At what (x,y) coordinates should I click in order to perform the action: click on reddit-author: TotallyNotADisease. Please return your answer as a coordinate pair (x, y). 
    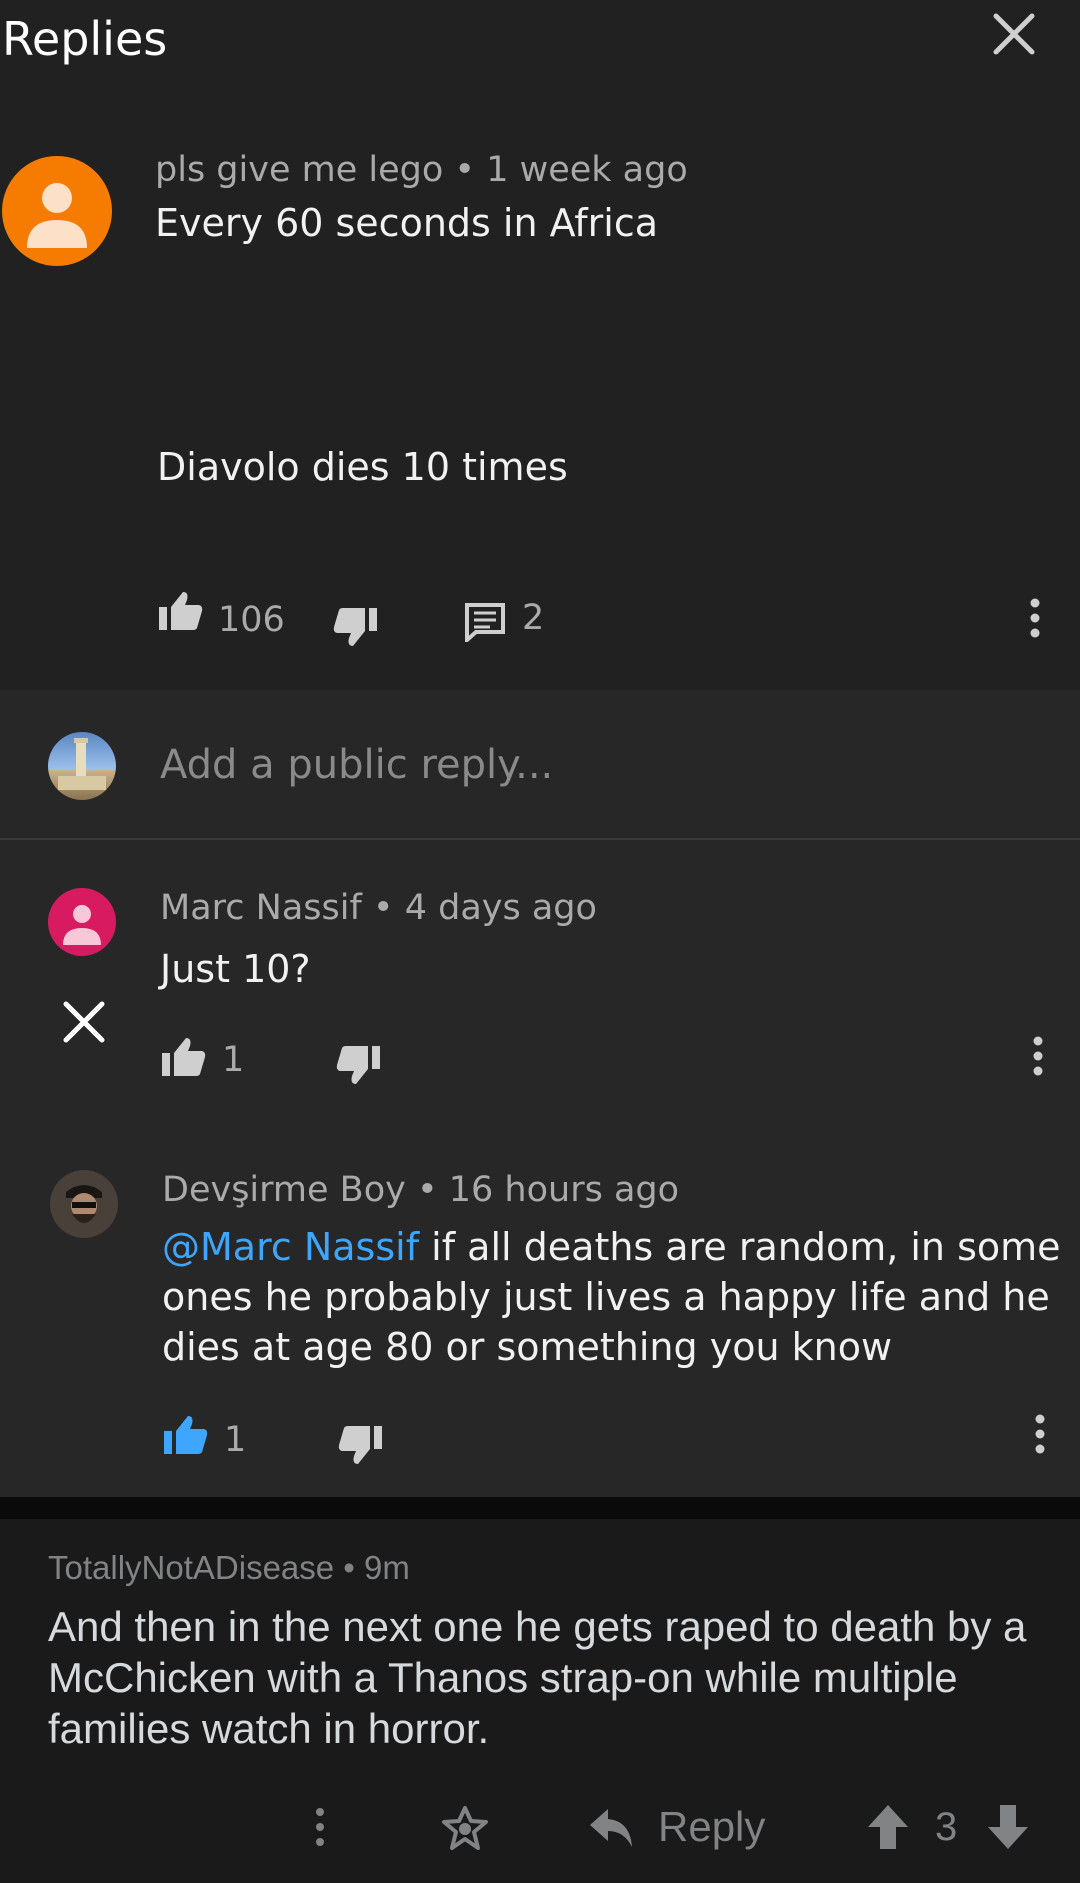
    Looking at the image, I should click on (191, 1567).